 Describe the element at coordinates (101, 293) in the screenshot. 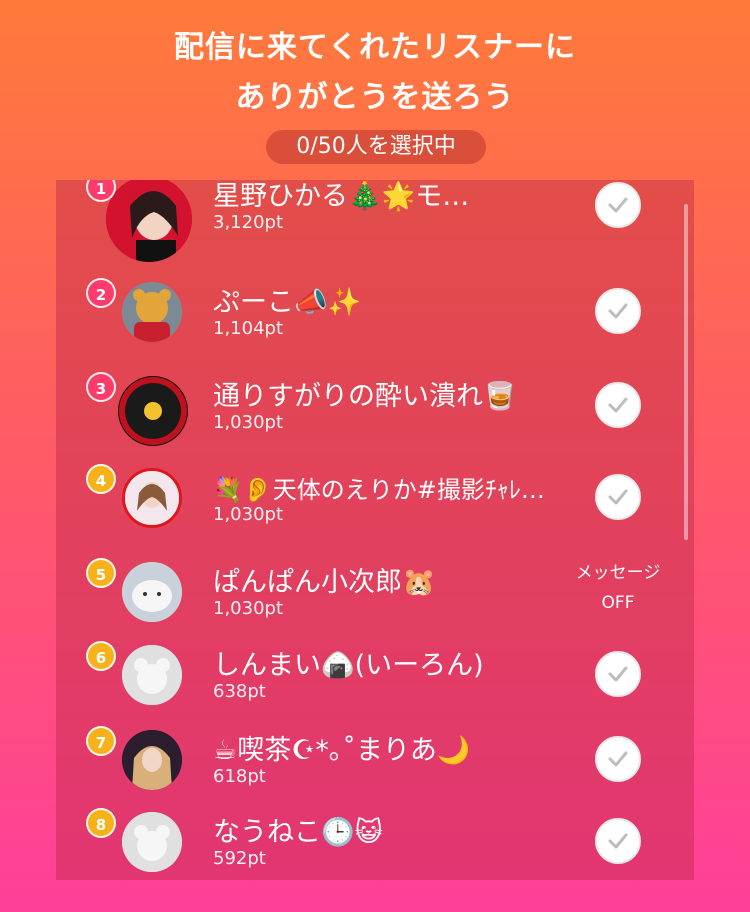

I see `rank-badge: 2` at that location.